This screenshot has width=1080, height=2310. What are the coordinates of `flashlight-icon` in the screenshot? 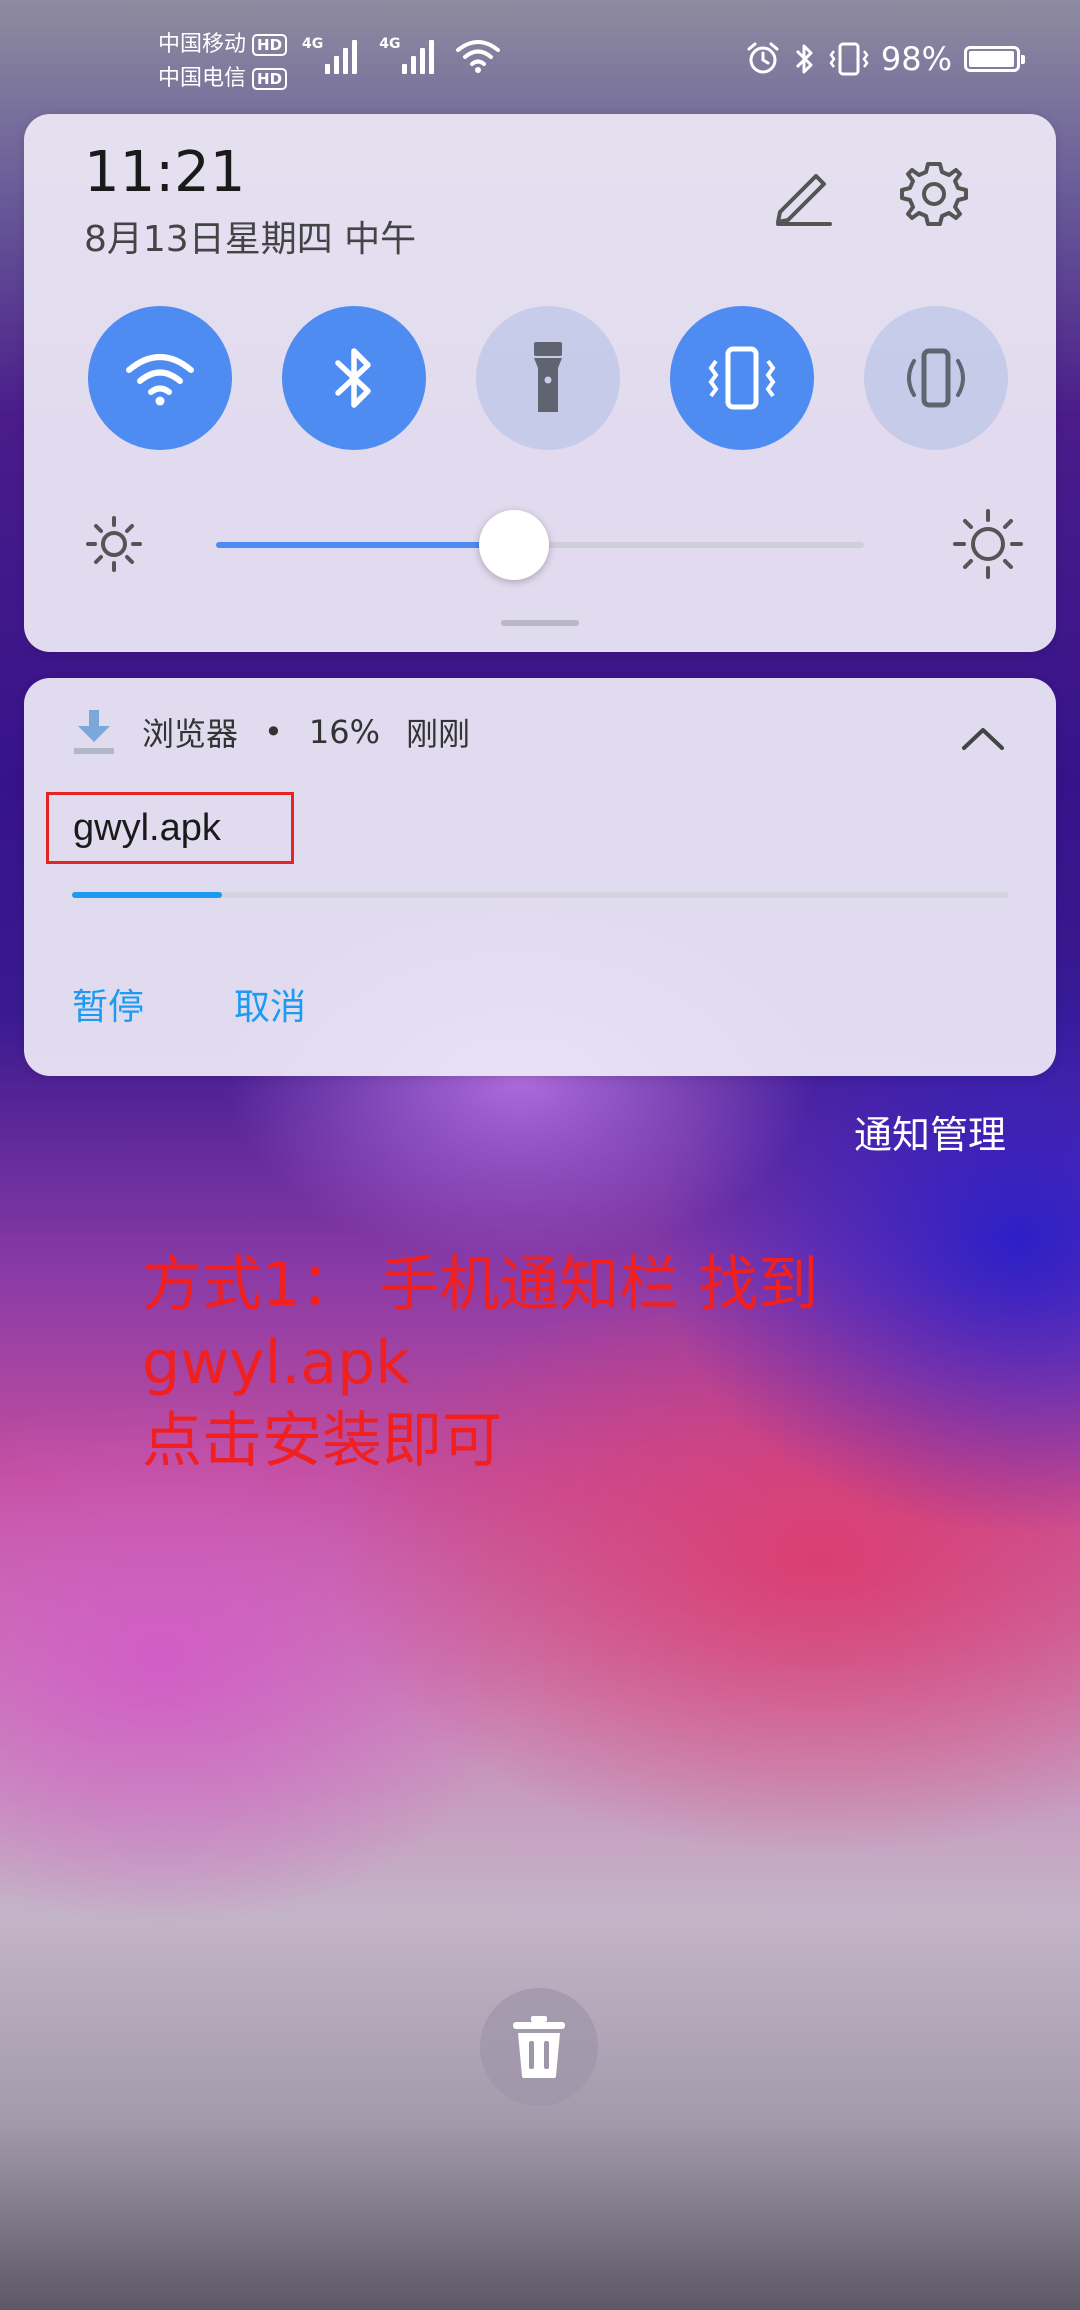 It's located at (548, 377).